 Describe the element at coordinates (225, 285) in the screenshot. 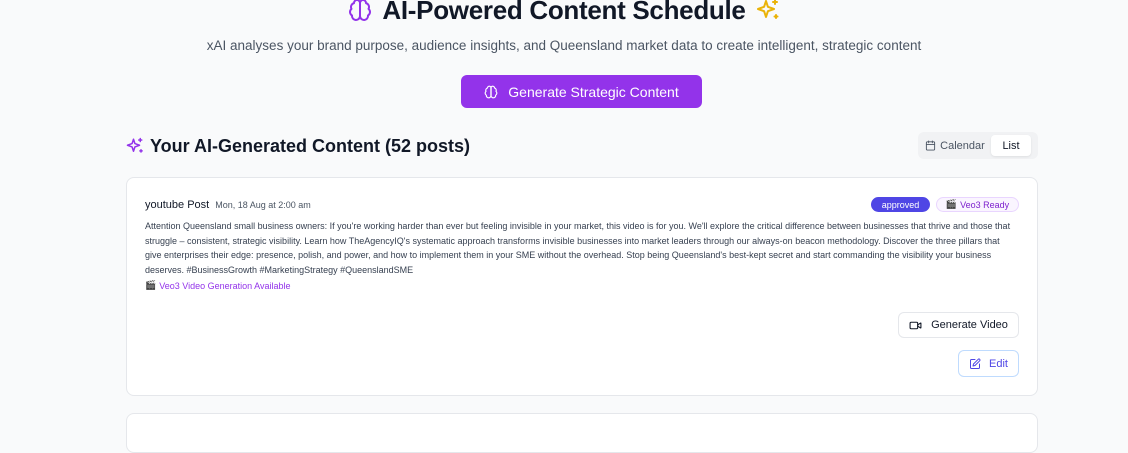

I see `veo3-available-label: Veo3 Video Generation Available` at that location.